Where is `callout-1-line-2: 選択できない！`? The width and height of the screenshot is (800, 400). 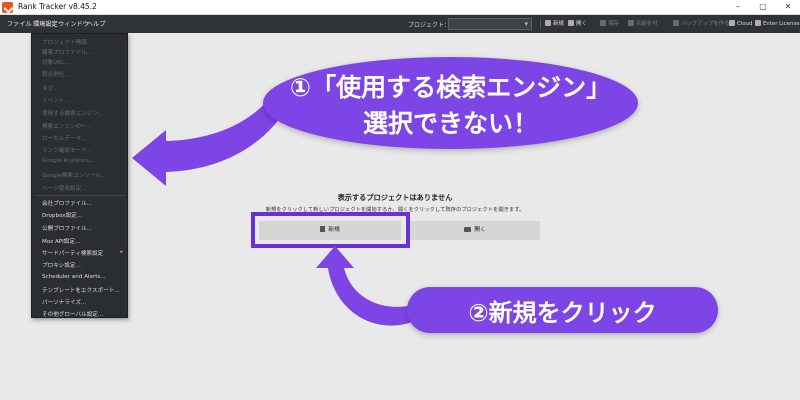 callout-1-line-2: 選択できない！ is located at coordinates (450, 123).